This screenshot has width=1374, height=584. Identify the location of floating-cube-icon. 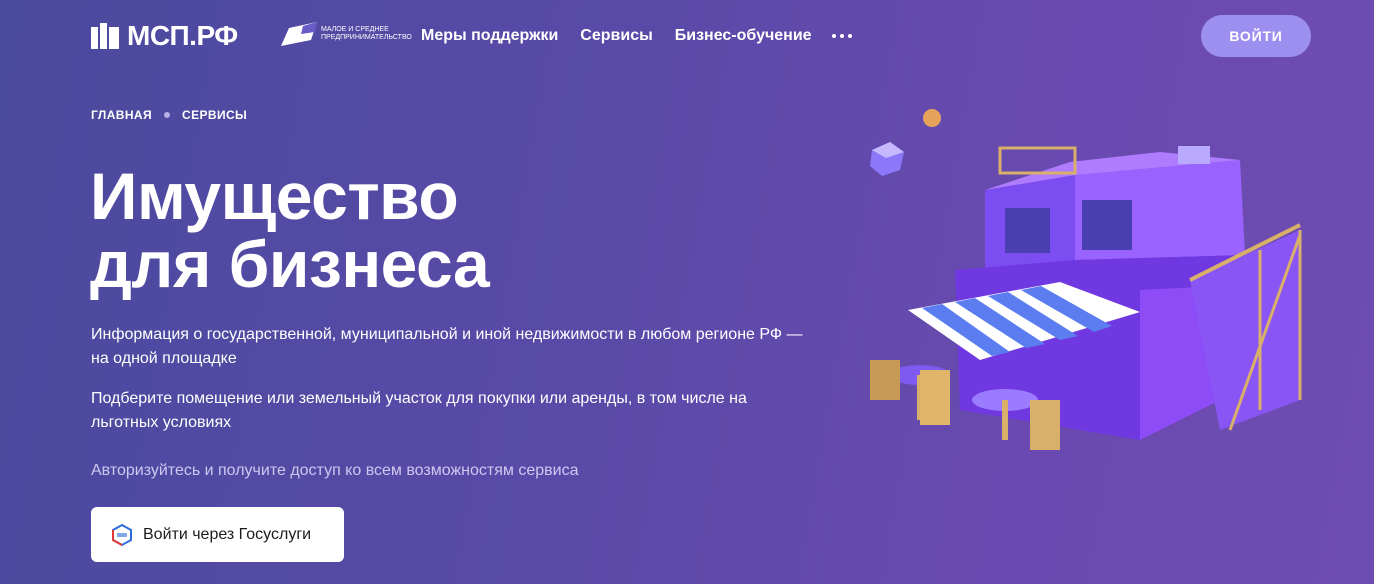
(887, 159).